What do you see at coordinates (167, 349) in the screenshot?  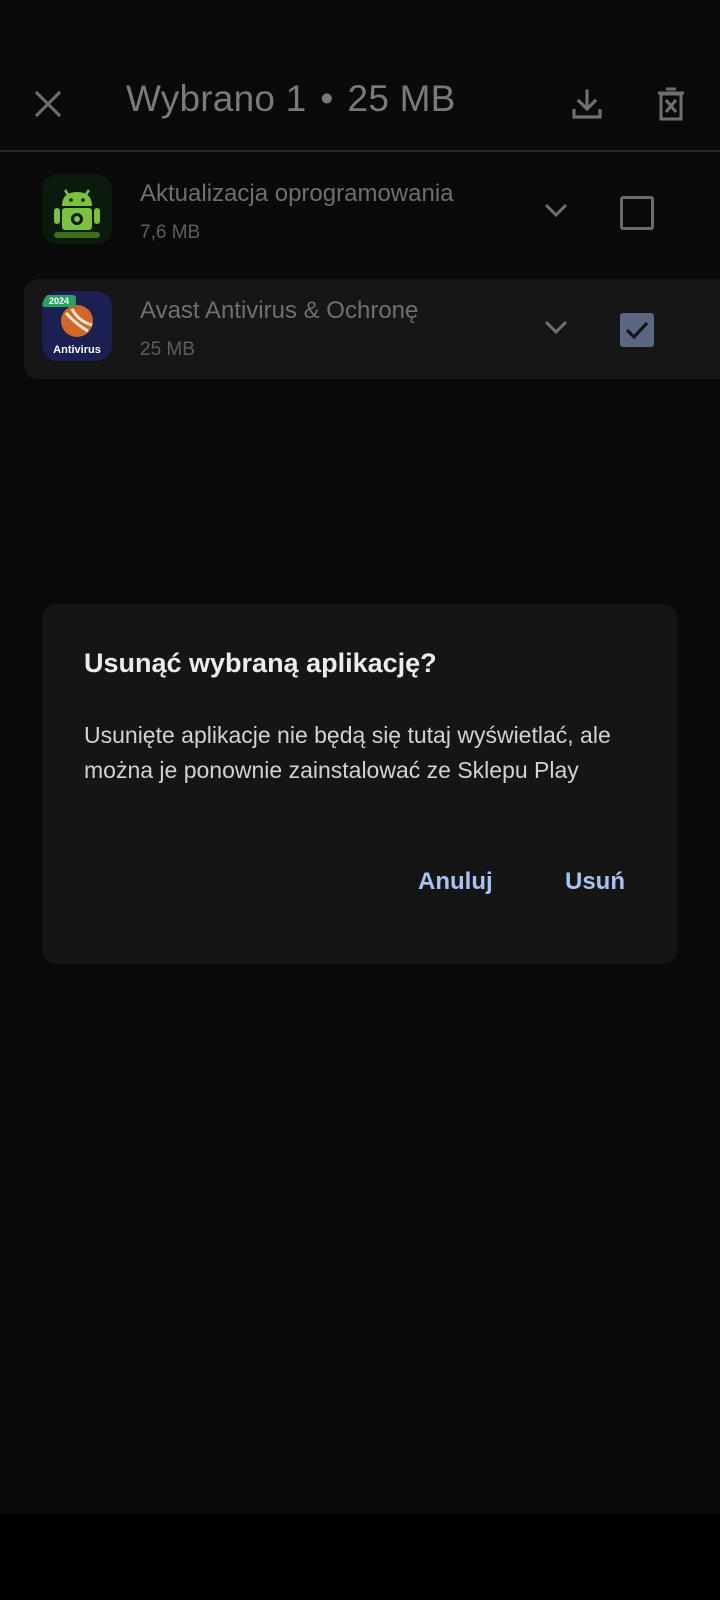 I see `app-size: 25 MB` at bounding box center [167, 349].